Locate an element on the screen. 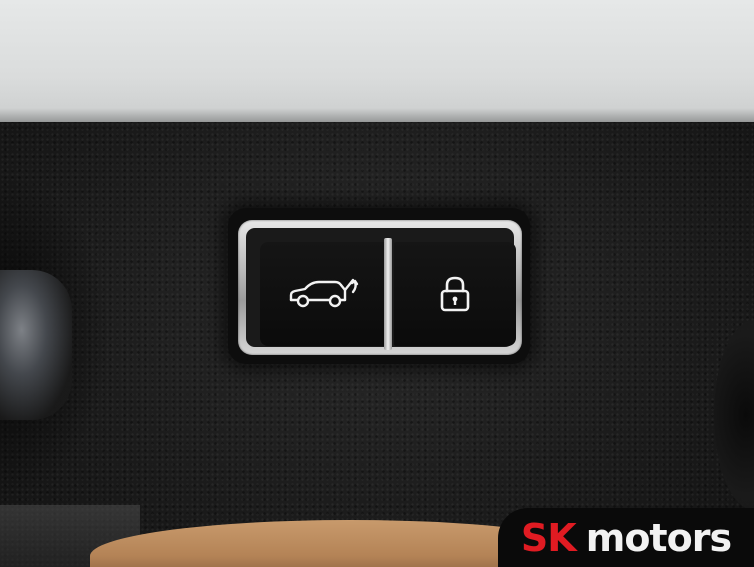 This screenshot has width=754, height=567. switch-bezel is located at coordinates (380, 287).